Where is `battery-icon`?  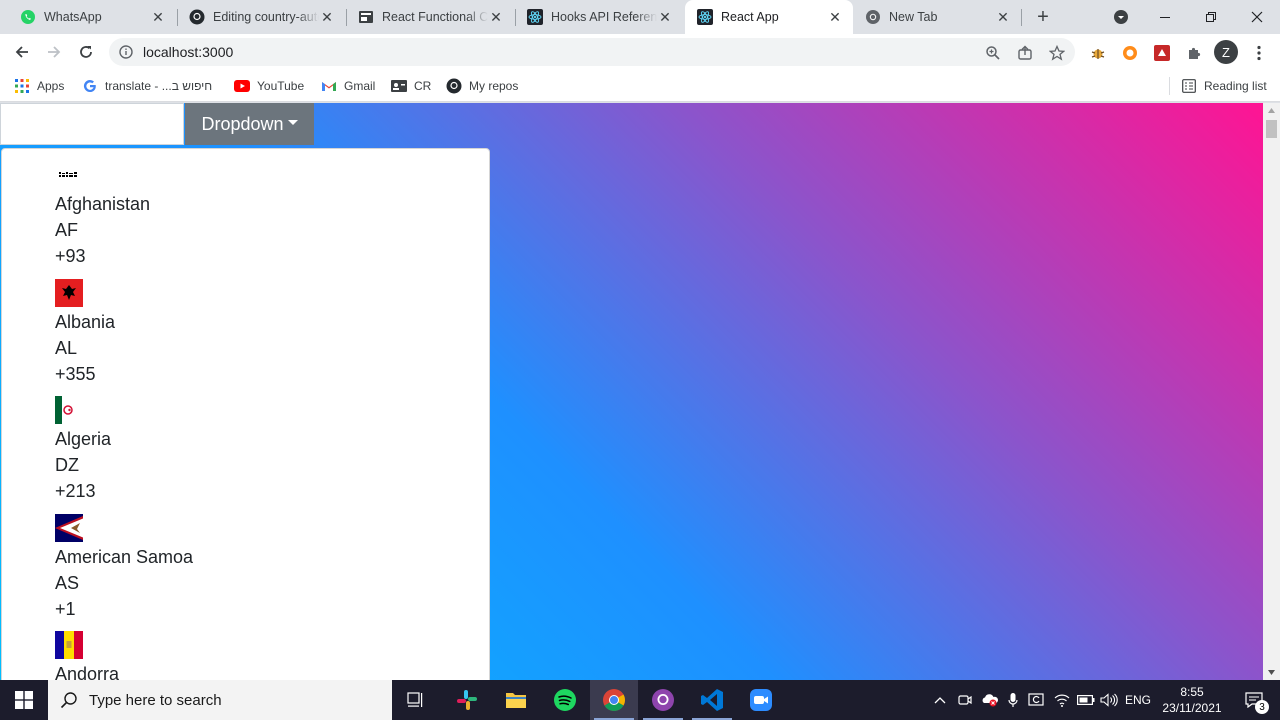 battery-icon is located at coordinates (1086, 700).